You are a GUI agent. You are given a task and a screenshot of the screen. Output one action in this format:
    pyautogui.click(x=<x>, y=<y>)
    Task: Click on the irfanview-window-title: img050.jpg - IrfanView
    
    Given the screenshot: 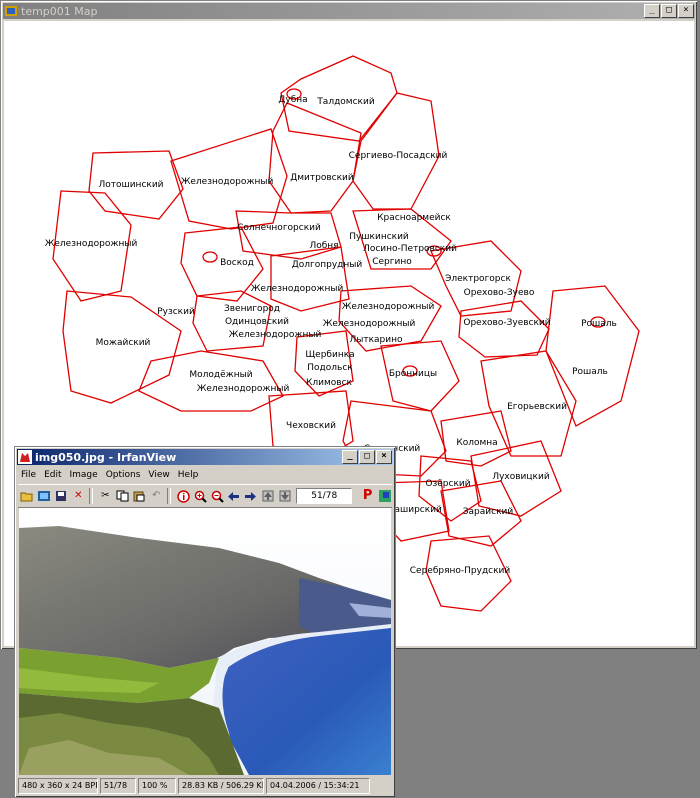 What is the action you would take?
    pyautogui.click(x=106, y=457)
    